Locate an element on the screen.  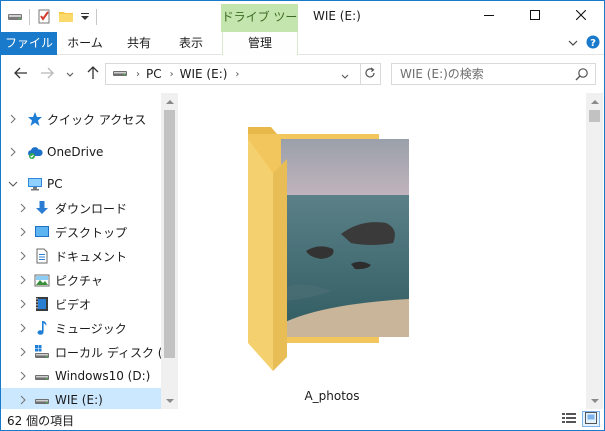
address-history-button is located at coordinates (345, 76).